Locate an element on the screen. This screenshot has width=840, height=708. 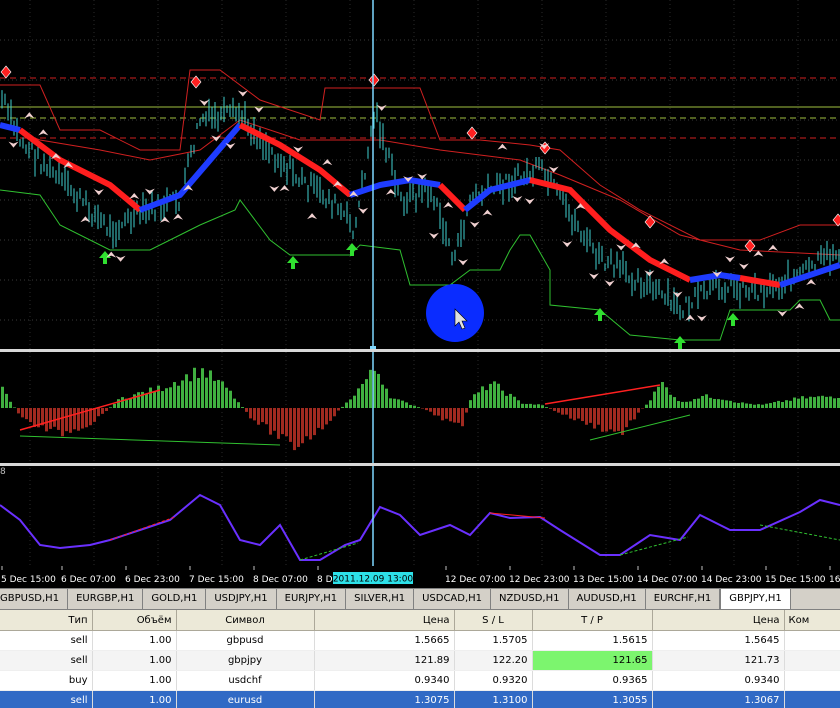
column-header: S / L is located at coordinates (493, 620).